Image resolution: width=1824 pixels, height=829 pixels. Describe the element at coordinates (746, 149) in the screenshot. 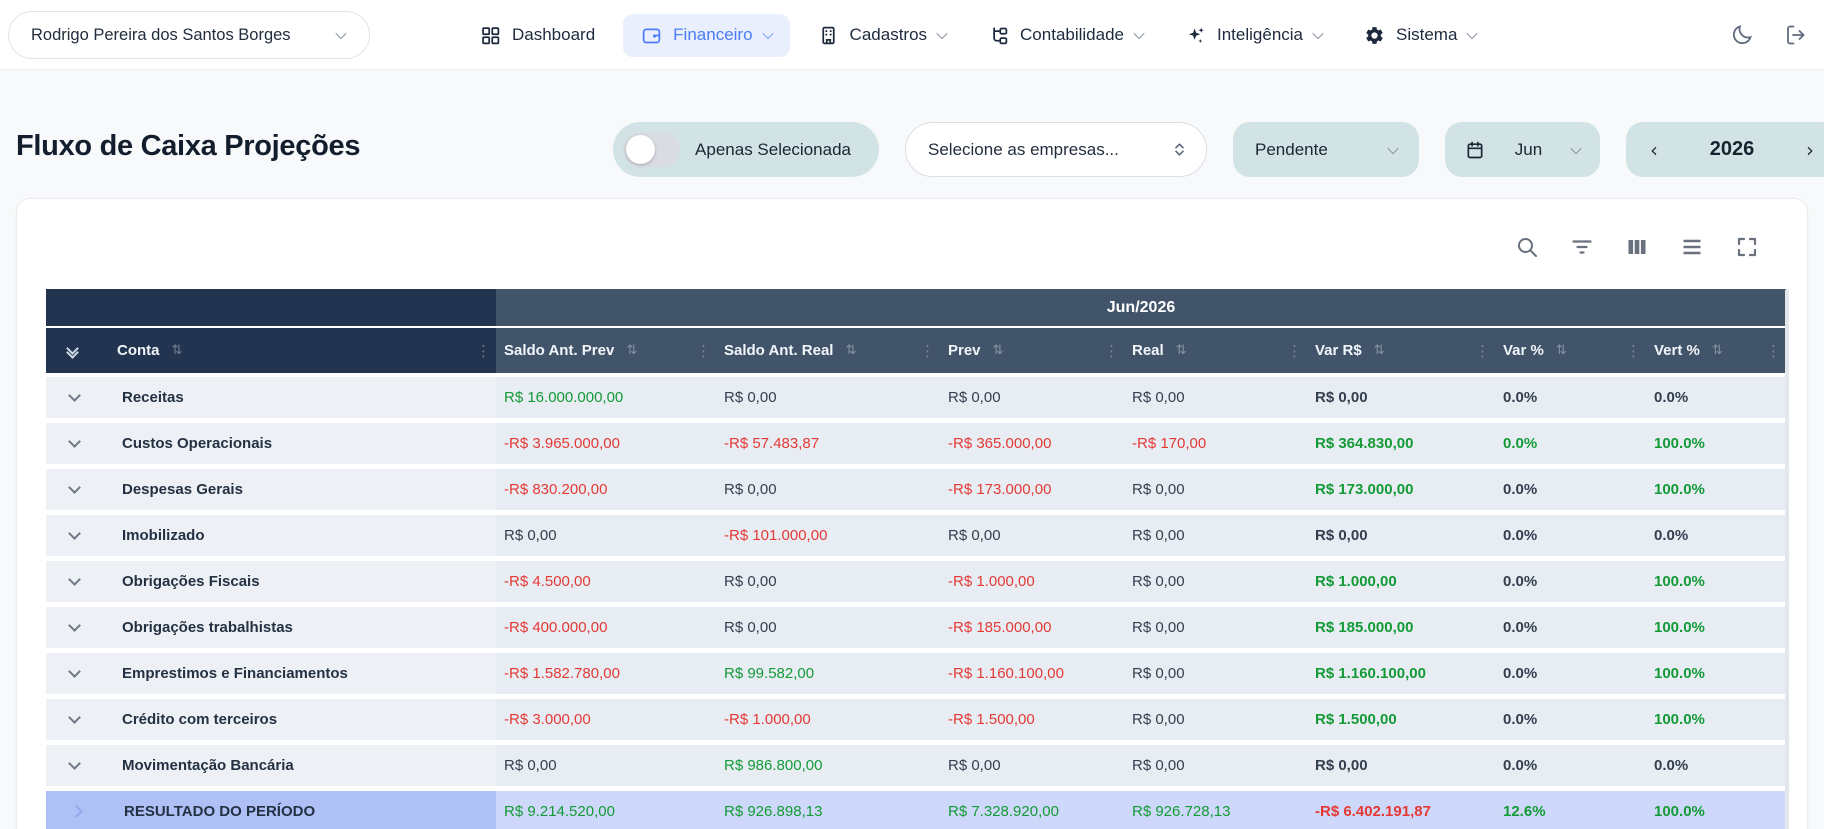

I see `selected-only-toggle: Apenas Selecionada` at that location.